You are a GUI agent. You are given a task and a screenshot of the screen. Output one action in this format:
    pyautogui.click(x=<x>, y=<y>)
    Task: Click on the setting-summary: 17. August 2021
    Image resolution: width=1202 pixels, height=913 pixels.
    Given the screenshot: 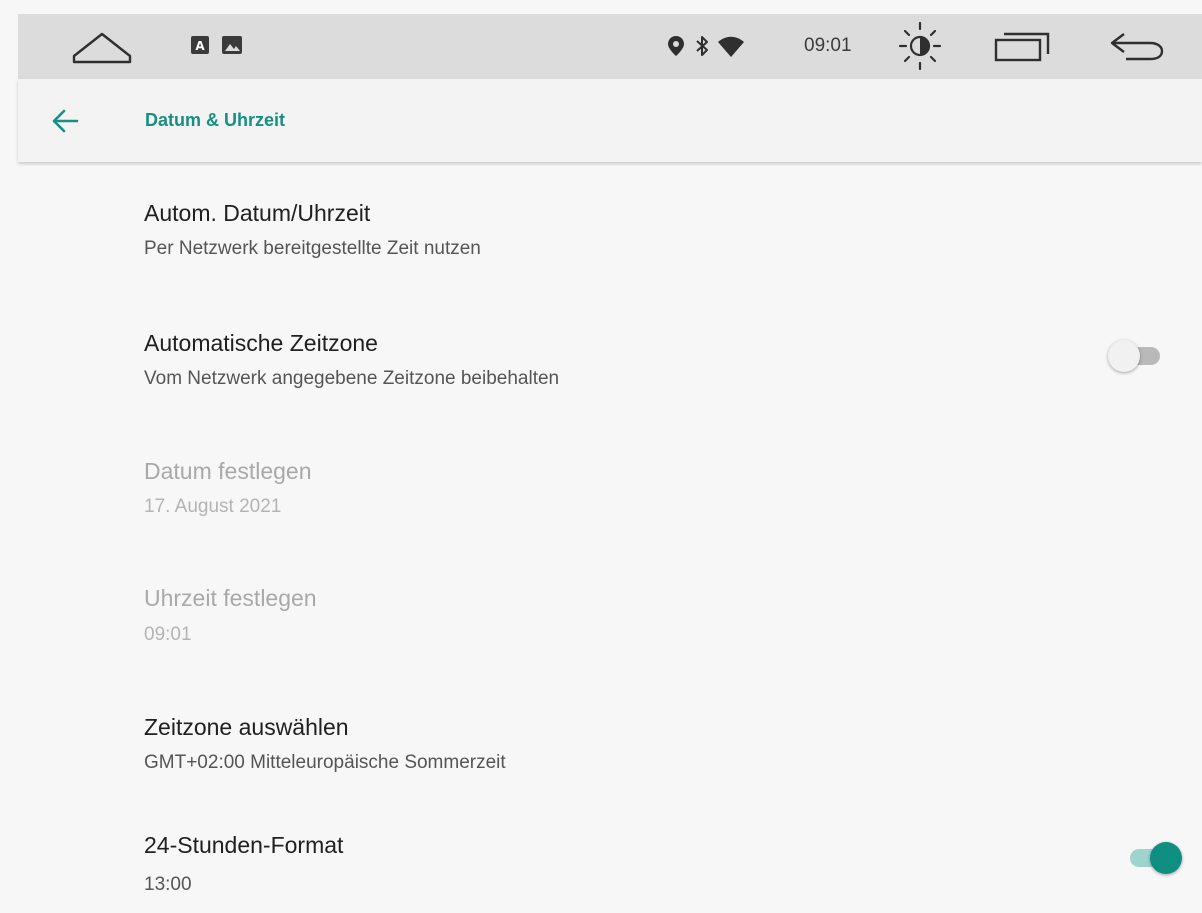 What is the action you would take?
    pyautogui.click(x=213, y=506)
    